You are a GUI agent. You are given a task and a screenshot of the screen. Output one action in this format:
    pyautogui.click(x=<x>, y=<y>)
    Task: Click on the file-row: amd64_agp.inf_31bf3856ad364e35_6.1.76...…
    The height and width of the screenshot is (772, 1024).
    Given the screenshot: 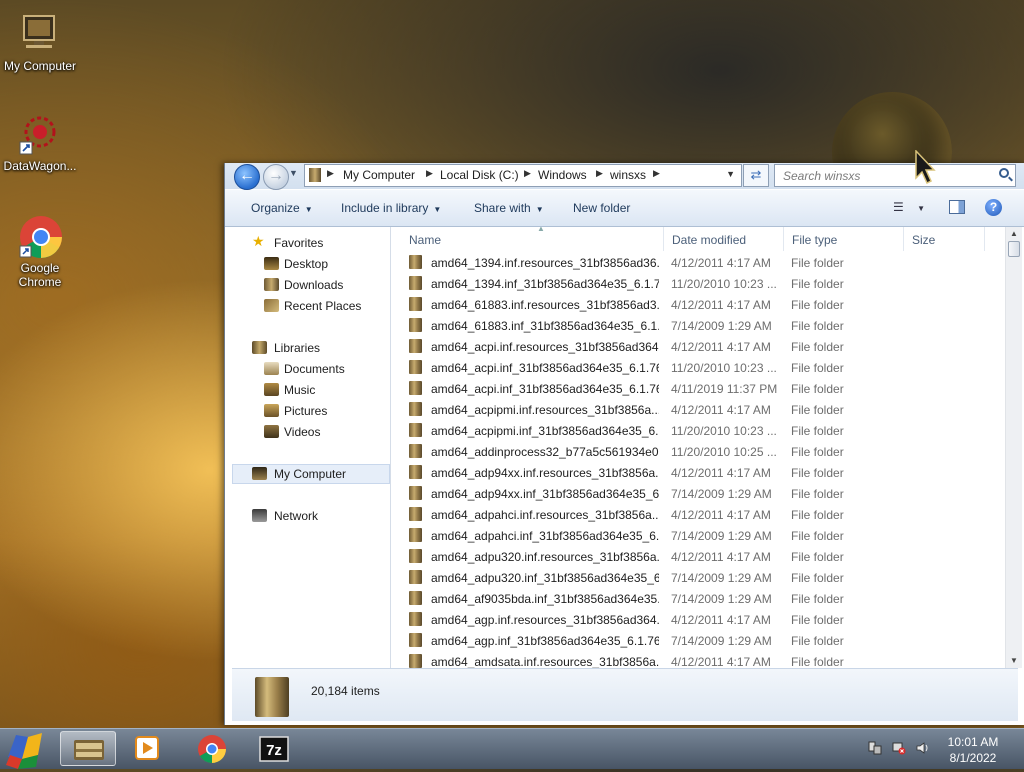 What is the action you would take?
    pyautogui.click(x=701, y=640)
    